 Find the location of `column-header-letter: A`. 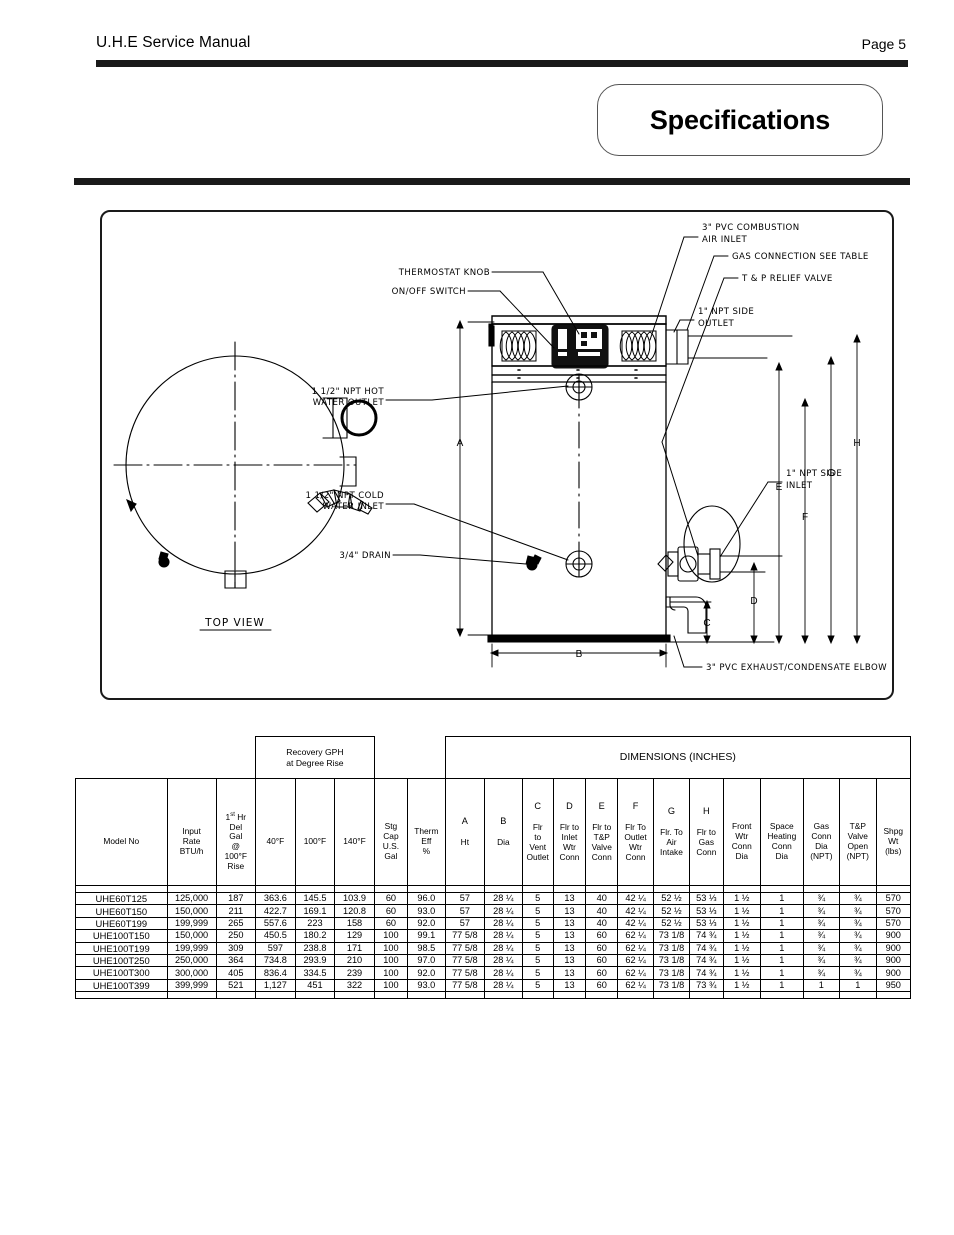

column-header-letter: A is located at coordinates (464, 821).